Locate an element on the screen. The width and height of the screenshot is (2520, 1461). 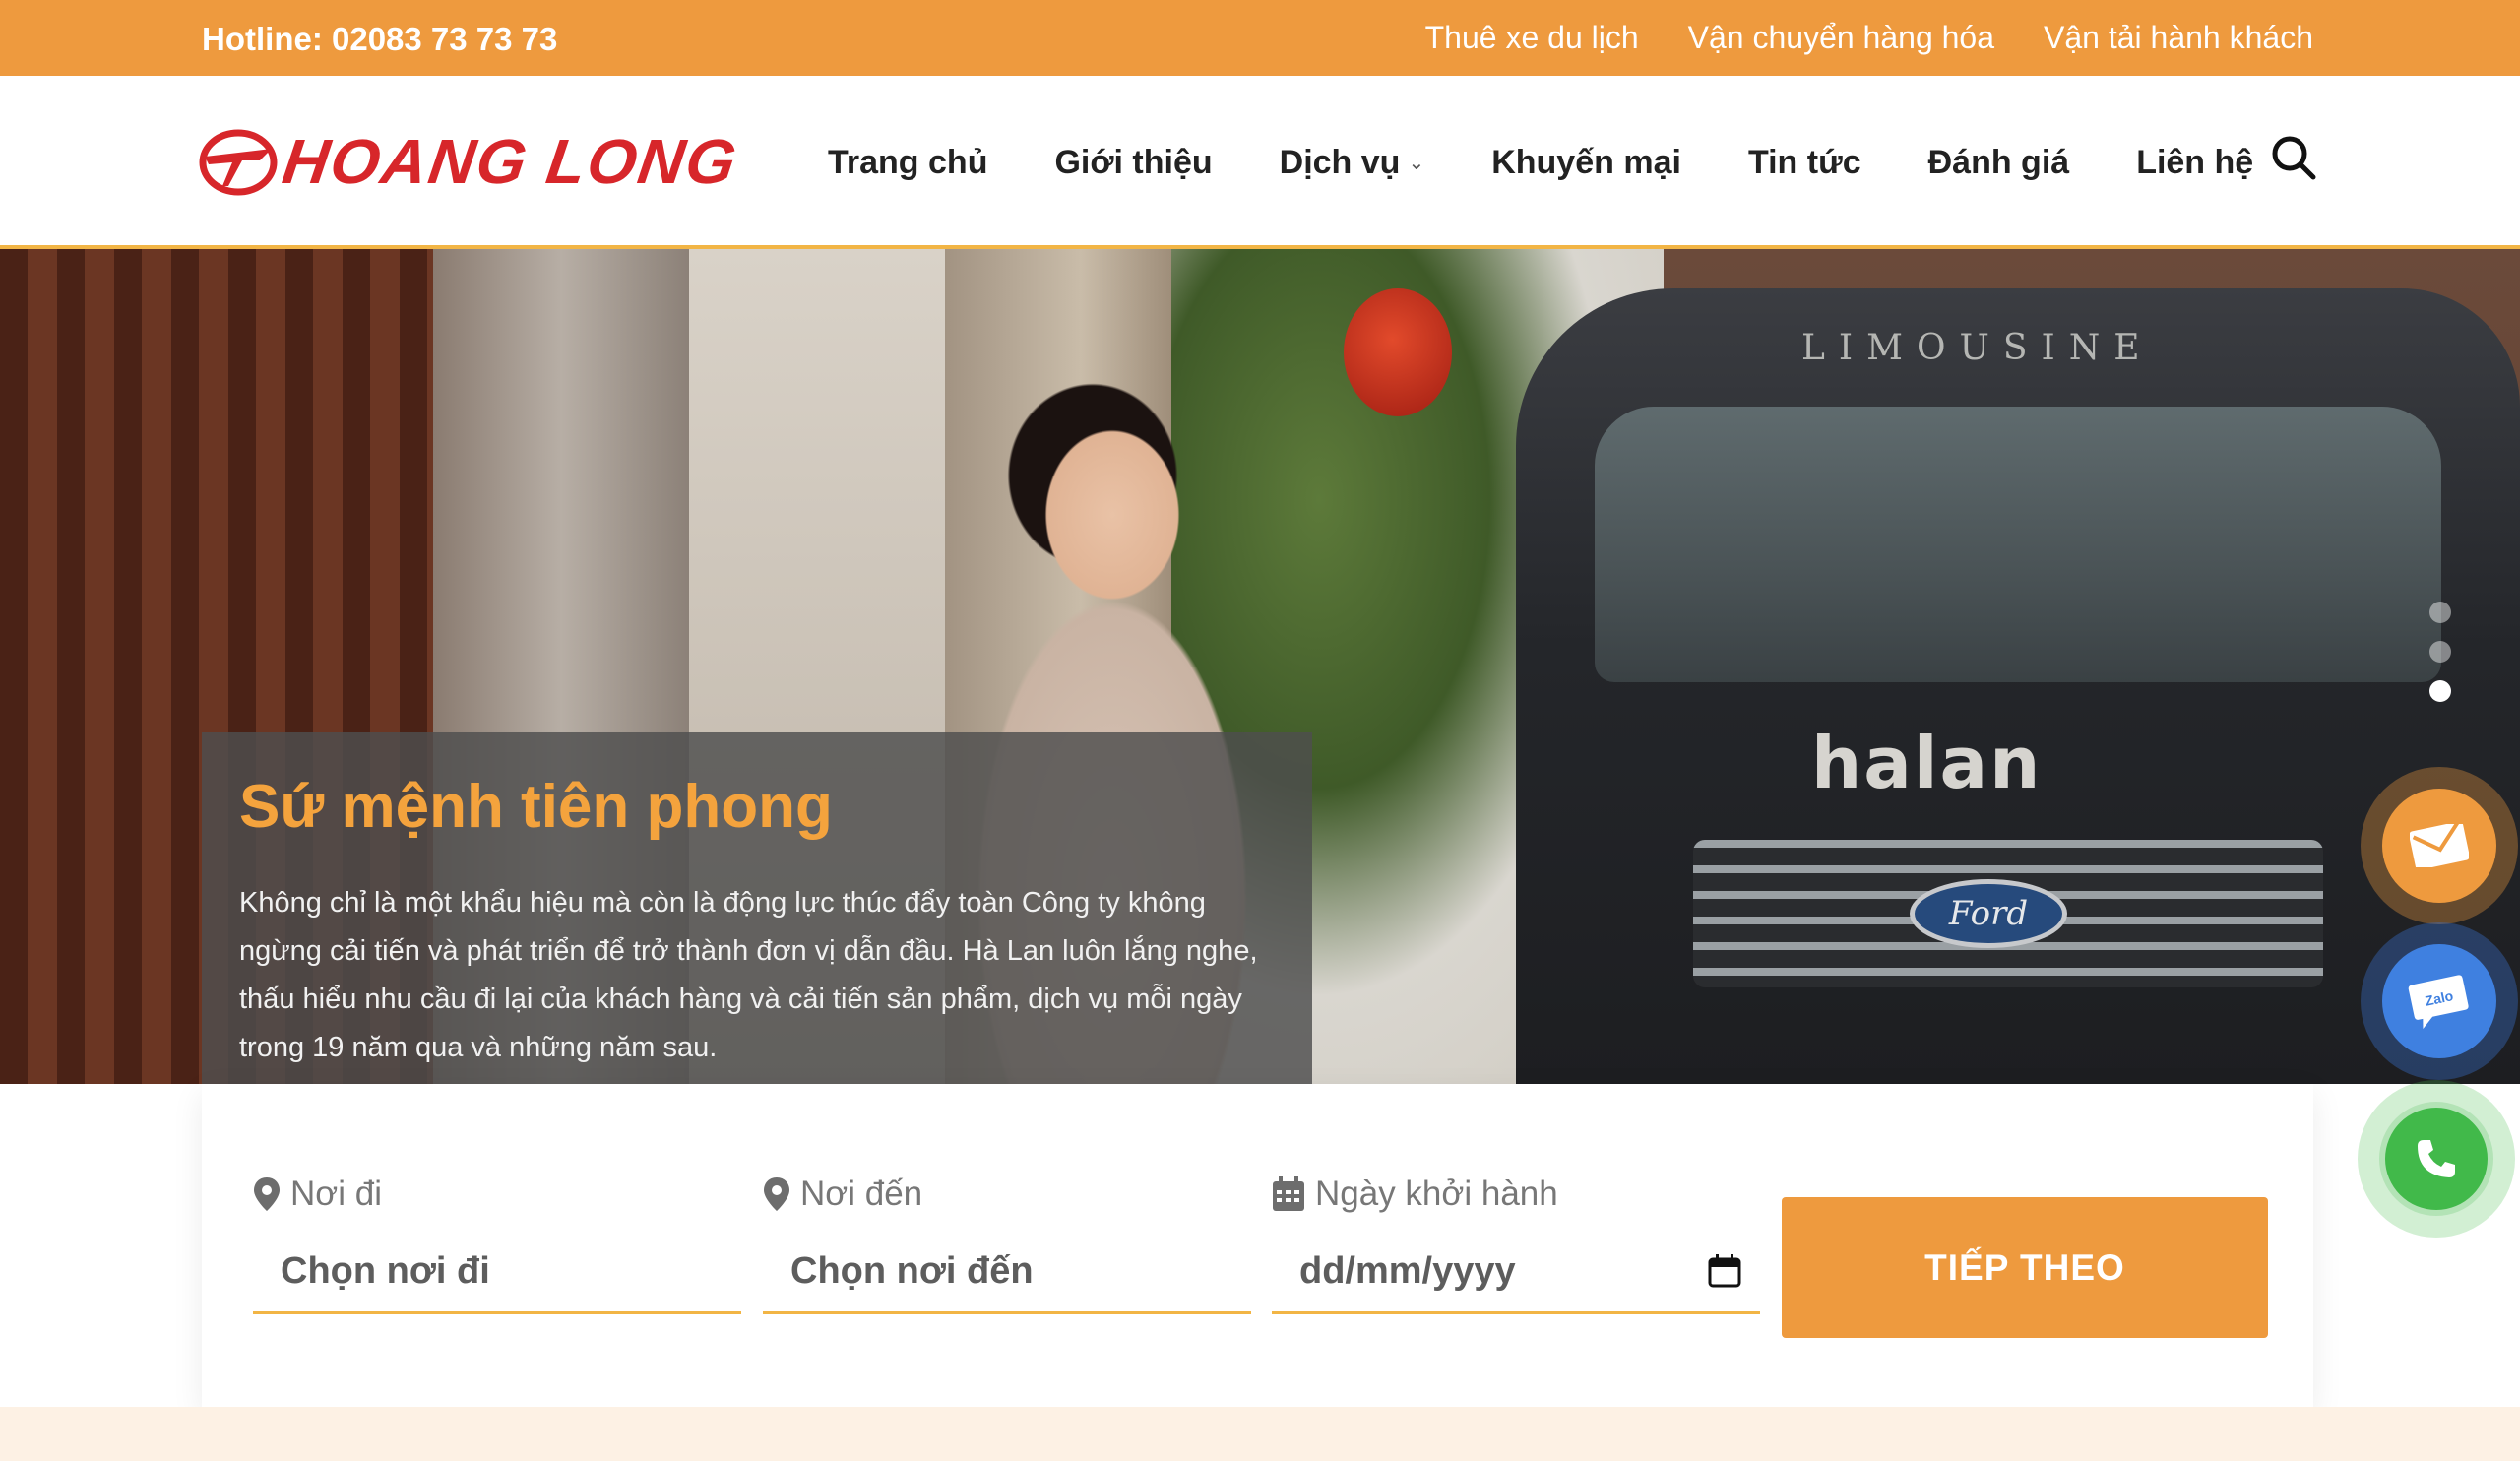
van-badge: Ford is located at coordinates (1988, 913).